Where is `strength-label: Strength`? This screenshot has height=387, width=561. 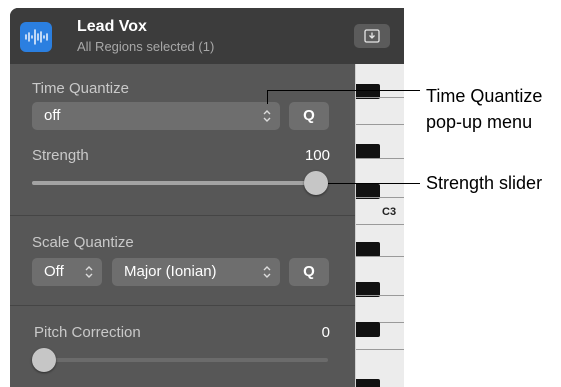
strength-label: Strength is located at coordinates (60, 155).